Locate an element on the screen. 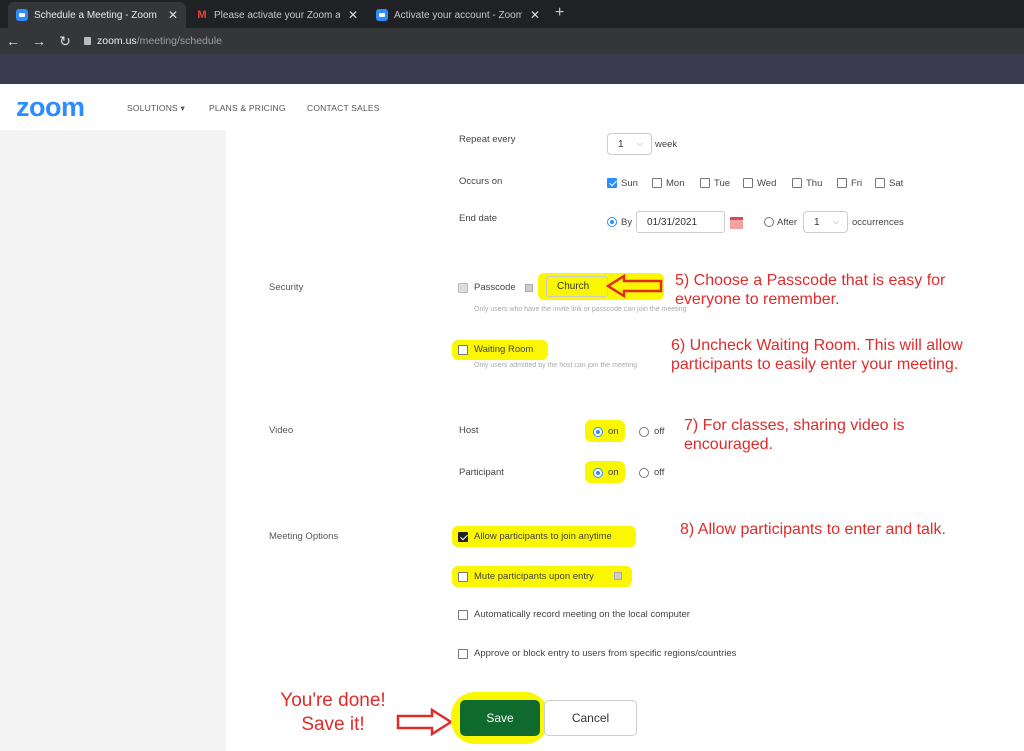 Image resolution: width=1024 pixels, height=751 pixels. video-section-label: Video is located at coordinates (281, 430).